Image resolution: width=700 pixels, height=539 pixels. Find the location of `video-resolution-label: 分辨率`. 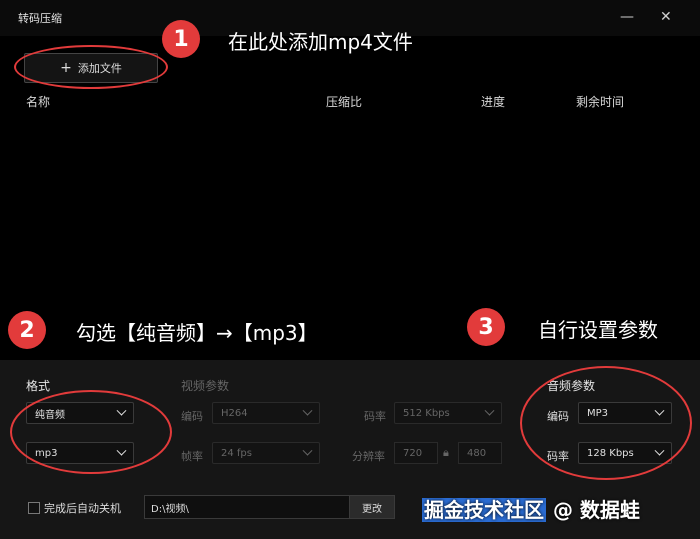

video-resolution-label: 分辨率 is located at coordinates (368, 456).